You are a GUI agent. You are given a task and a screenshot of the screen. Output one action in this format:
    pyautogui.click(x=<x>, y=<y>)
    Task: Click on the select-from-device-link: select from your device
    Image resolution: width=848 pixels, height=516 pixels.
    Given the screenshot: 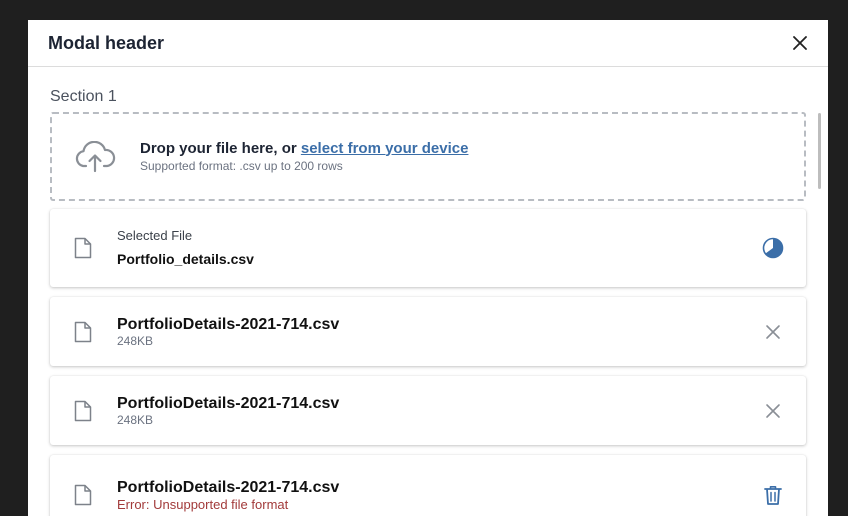 What is the action you would take?
    pyautogui.click(x=385, y=148)
    